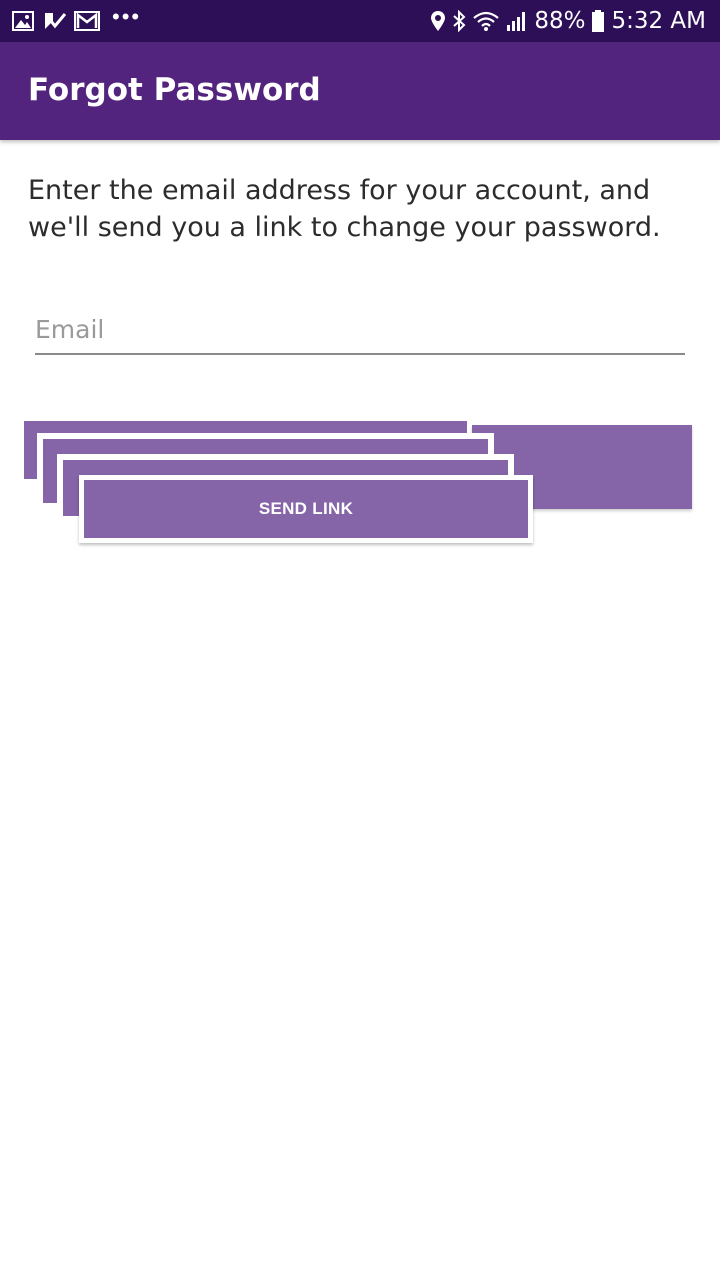 This screenshot has width=720, height=1280. Describe the element at coordinates (360, 91) in the screenshot. I see `app-bar: Forgot Password` at that location.